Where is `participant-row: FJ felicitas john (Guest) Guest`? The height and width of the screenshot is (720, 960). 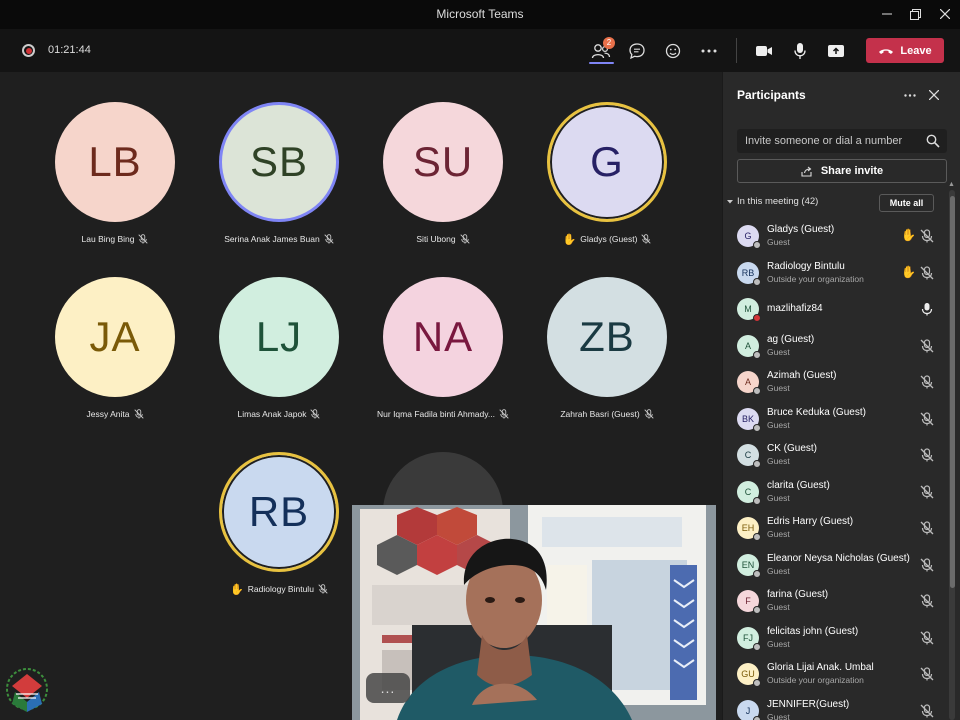 participant-row: FJ felicitas john (Guest) Guest is located at coordinates (836, 638).